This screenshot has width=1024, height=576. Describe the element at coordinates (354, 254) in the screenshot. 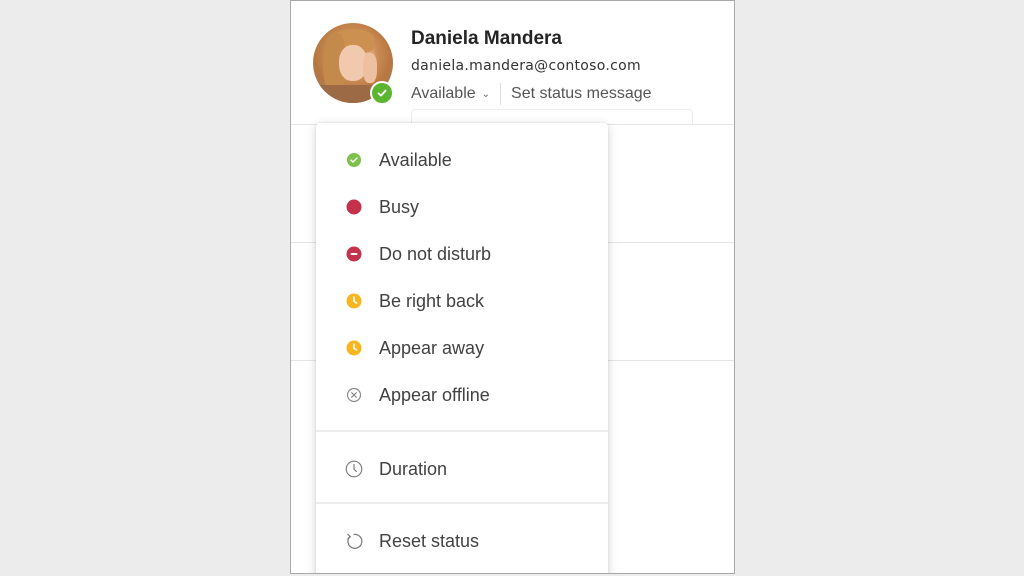

I see `do-not-disturb-icon` at that location.